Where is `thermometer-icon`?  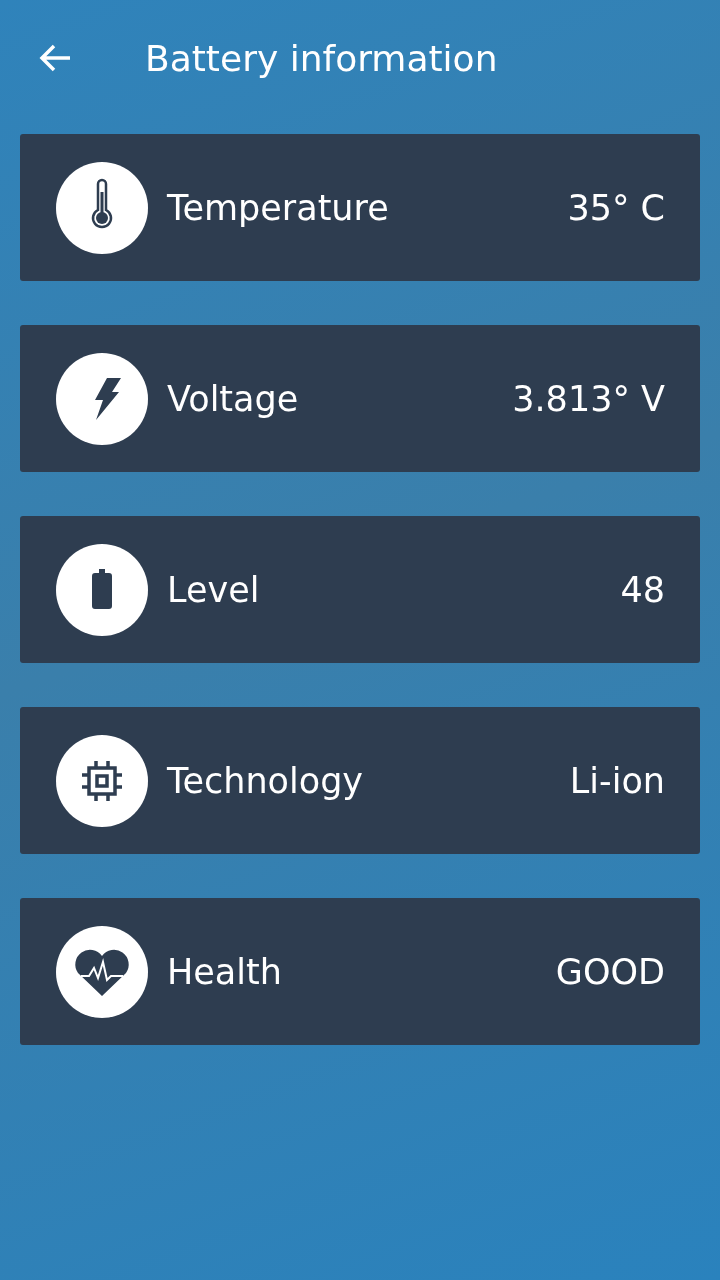
thermometer-icon is located at coordinates (102, 207).